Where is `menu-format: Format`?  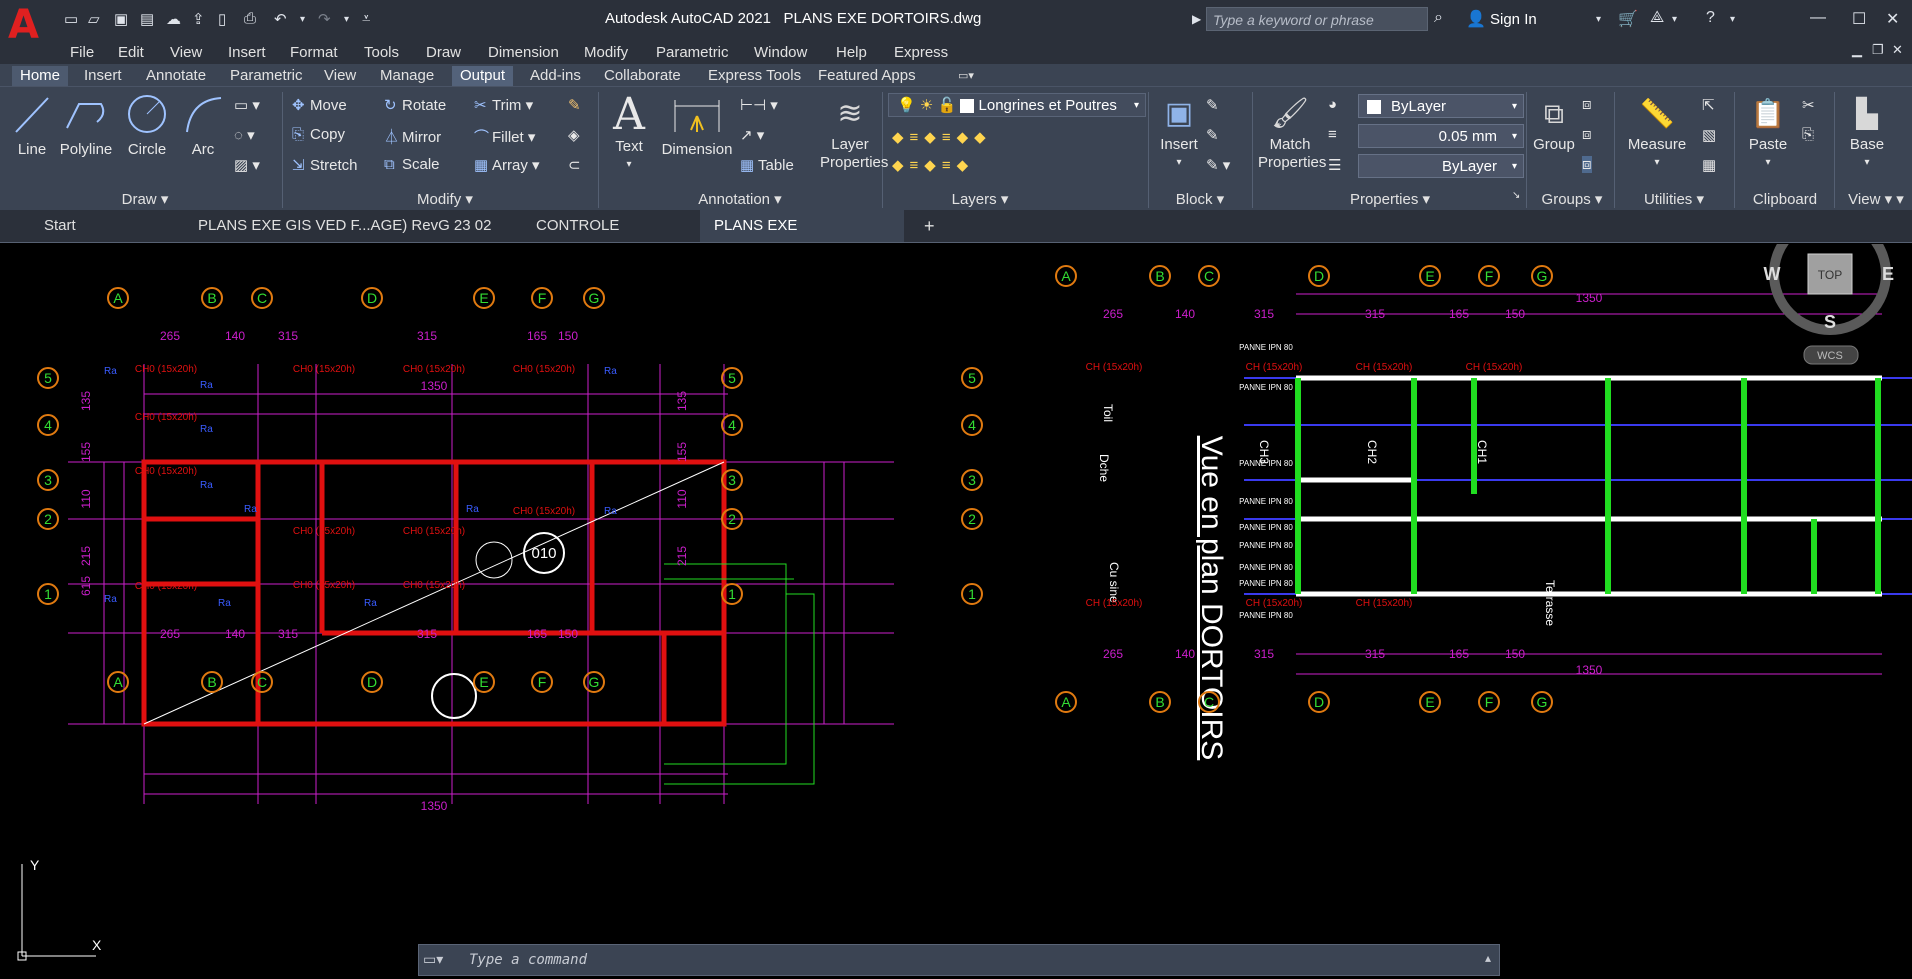
menu-format: Format is located at coordinates (314, 52).